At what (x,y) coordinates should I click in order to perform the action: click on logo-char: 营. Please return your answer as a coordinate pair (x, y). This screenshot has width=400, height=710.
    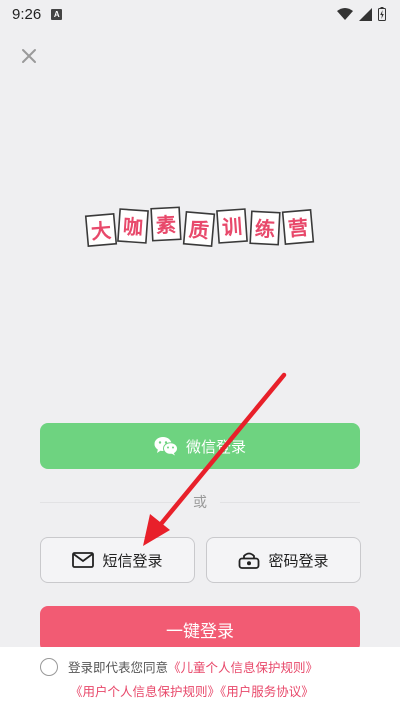
    Looking at the image, I should click on (298, 228).